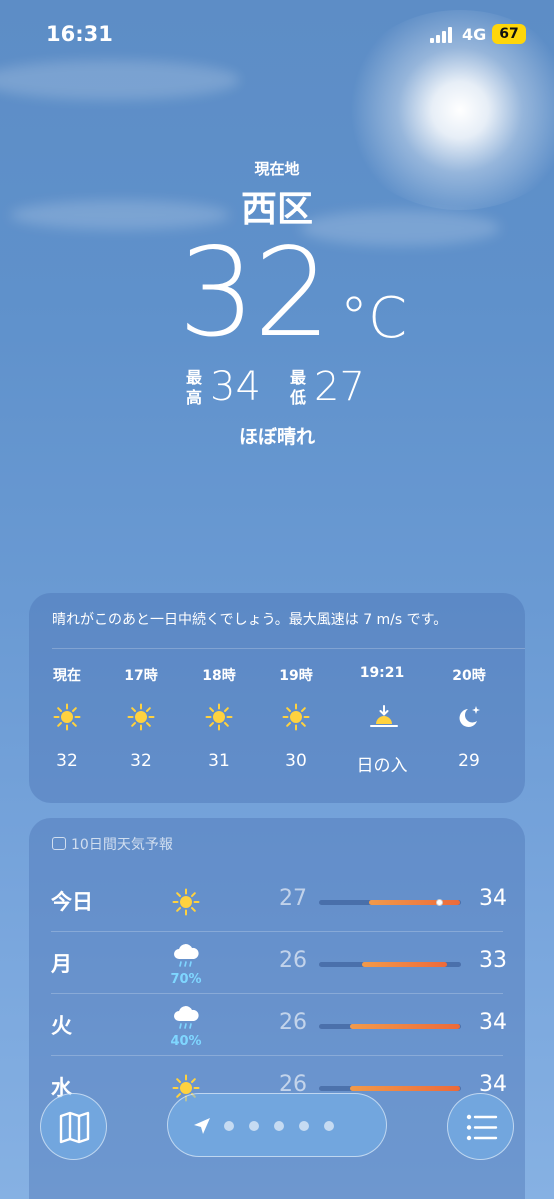 Image resolution: width=554 pixels, height=1199 pixels. Describe the element at coordinates (382, 673) in the screenshot. I see `hour-time: 19:21` at that location.